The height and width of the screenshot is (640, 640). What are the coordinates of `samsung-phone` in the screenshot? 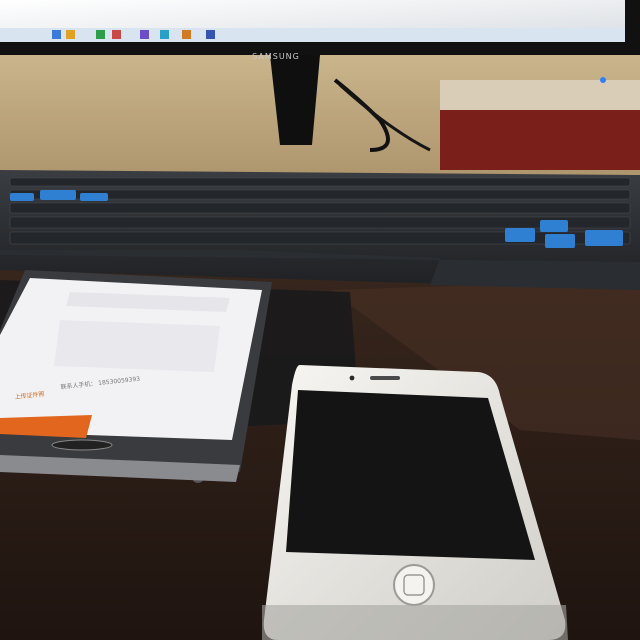 It's located at (136, 376).